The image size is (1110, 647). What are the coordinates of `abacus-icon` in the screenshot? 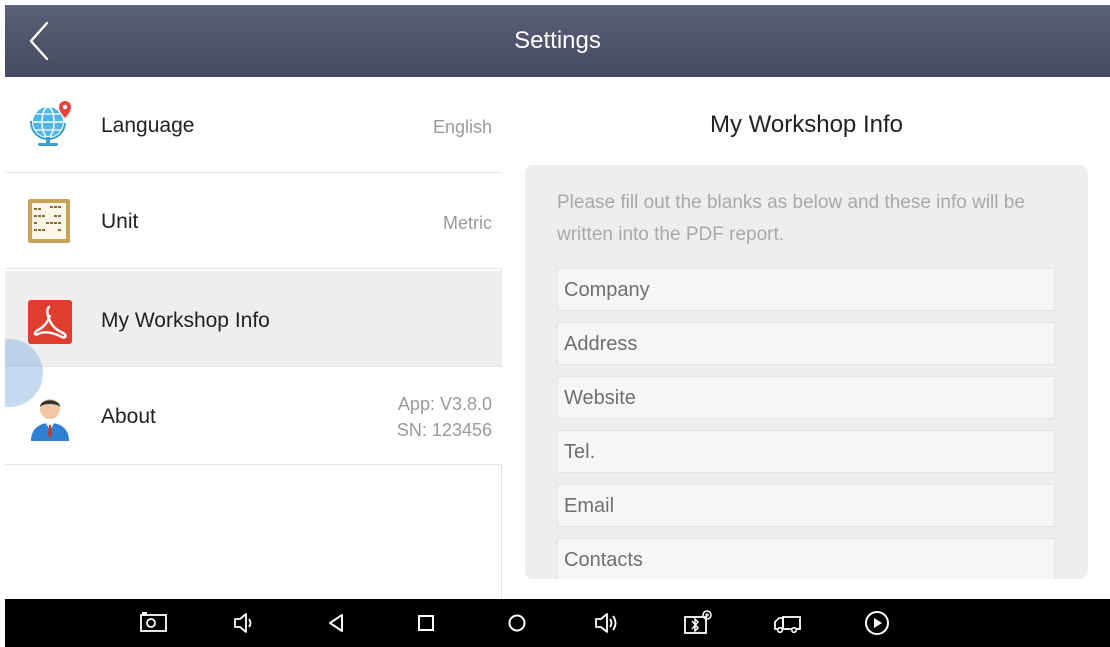 It's located at (49, 221).